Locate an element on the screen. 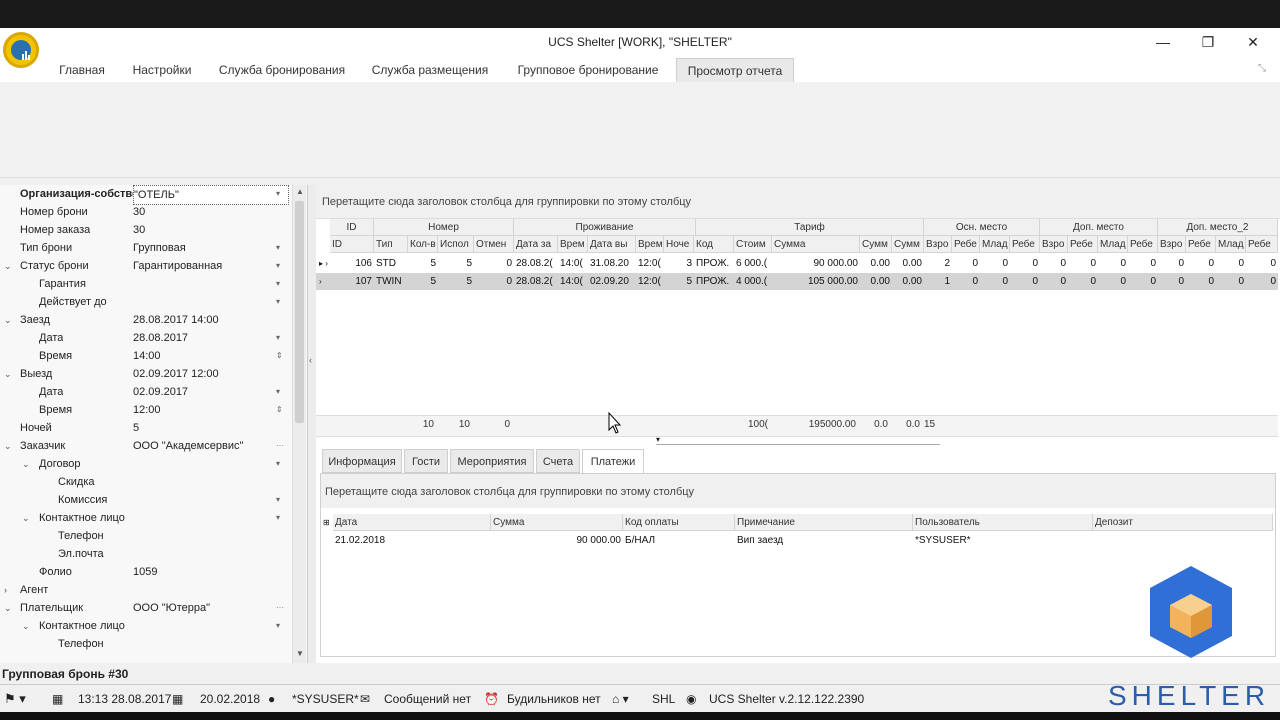  table-cell: 105 000.00 is located at coordinates (816, 281).